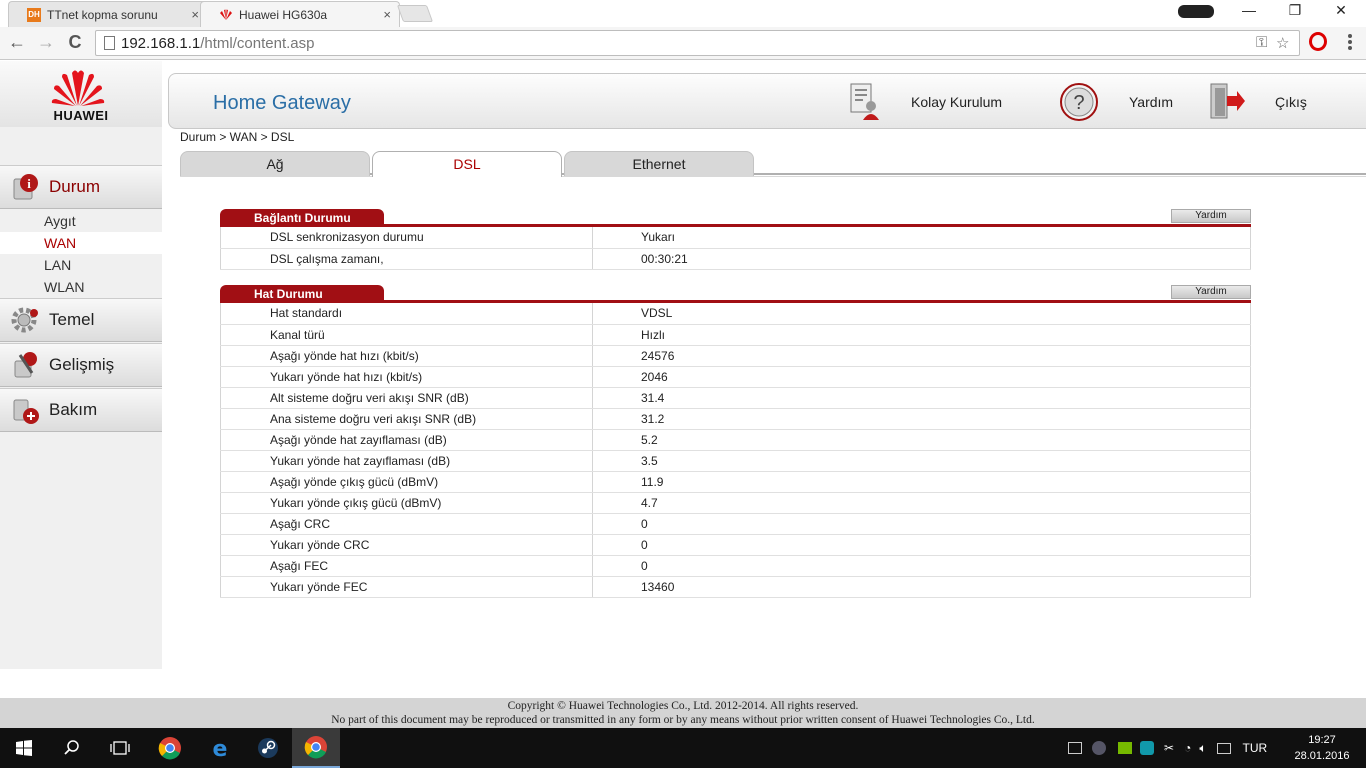 The width and height of the screenshot is (1366, 768). Describe the element at coordinates (924, 102) in the screenshot. I see `easy-setup-button: Kolay Kurulum` at that location.